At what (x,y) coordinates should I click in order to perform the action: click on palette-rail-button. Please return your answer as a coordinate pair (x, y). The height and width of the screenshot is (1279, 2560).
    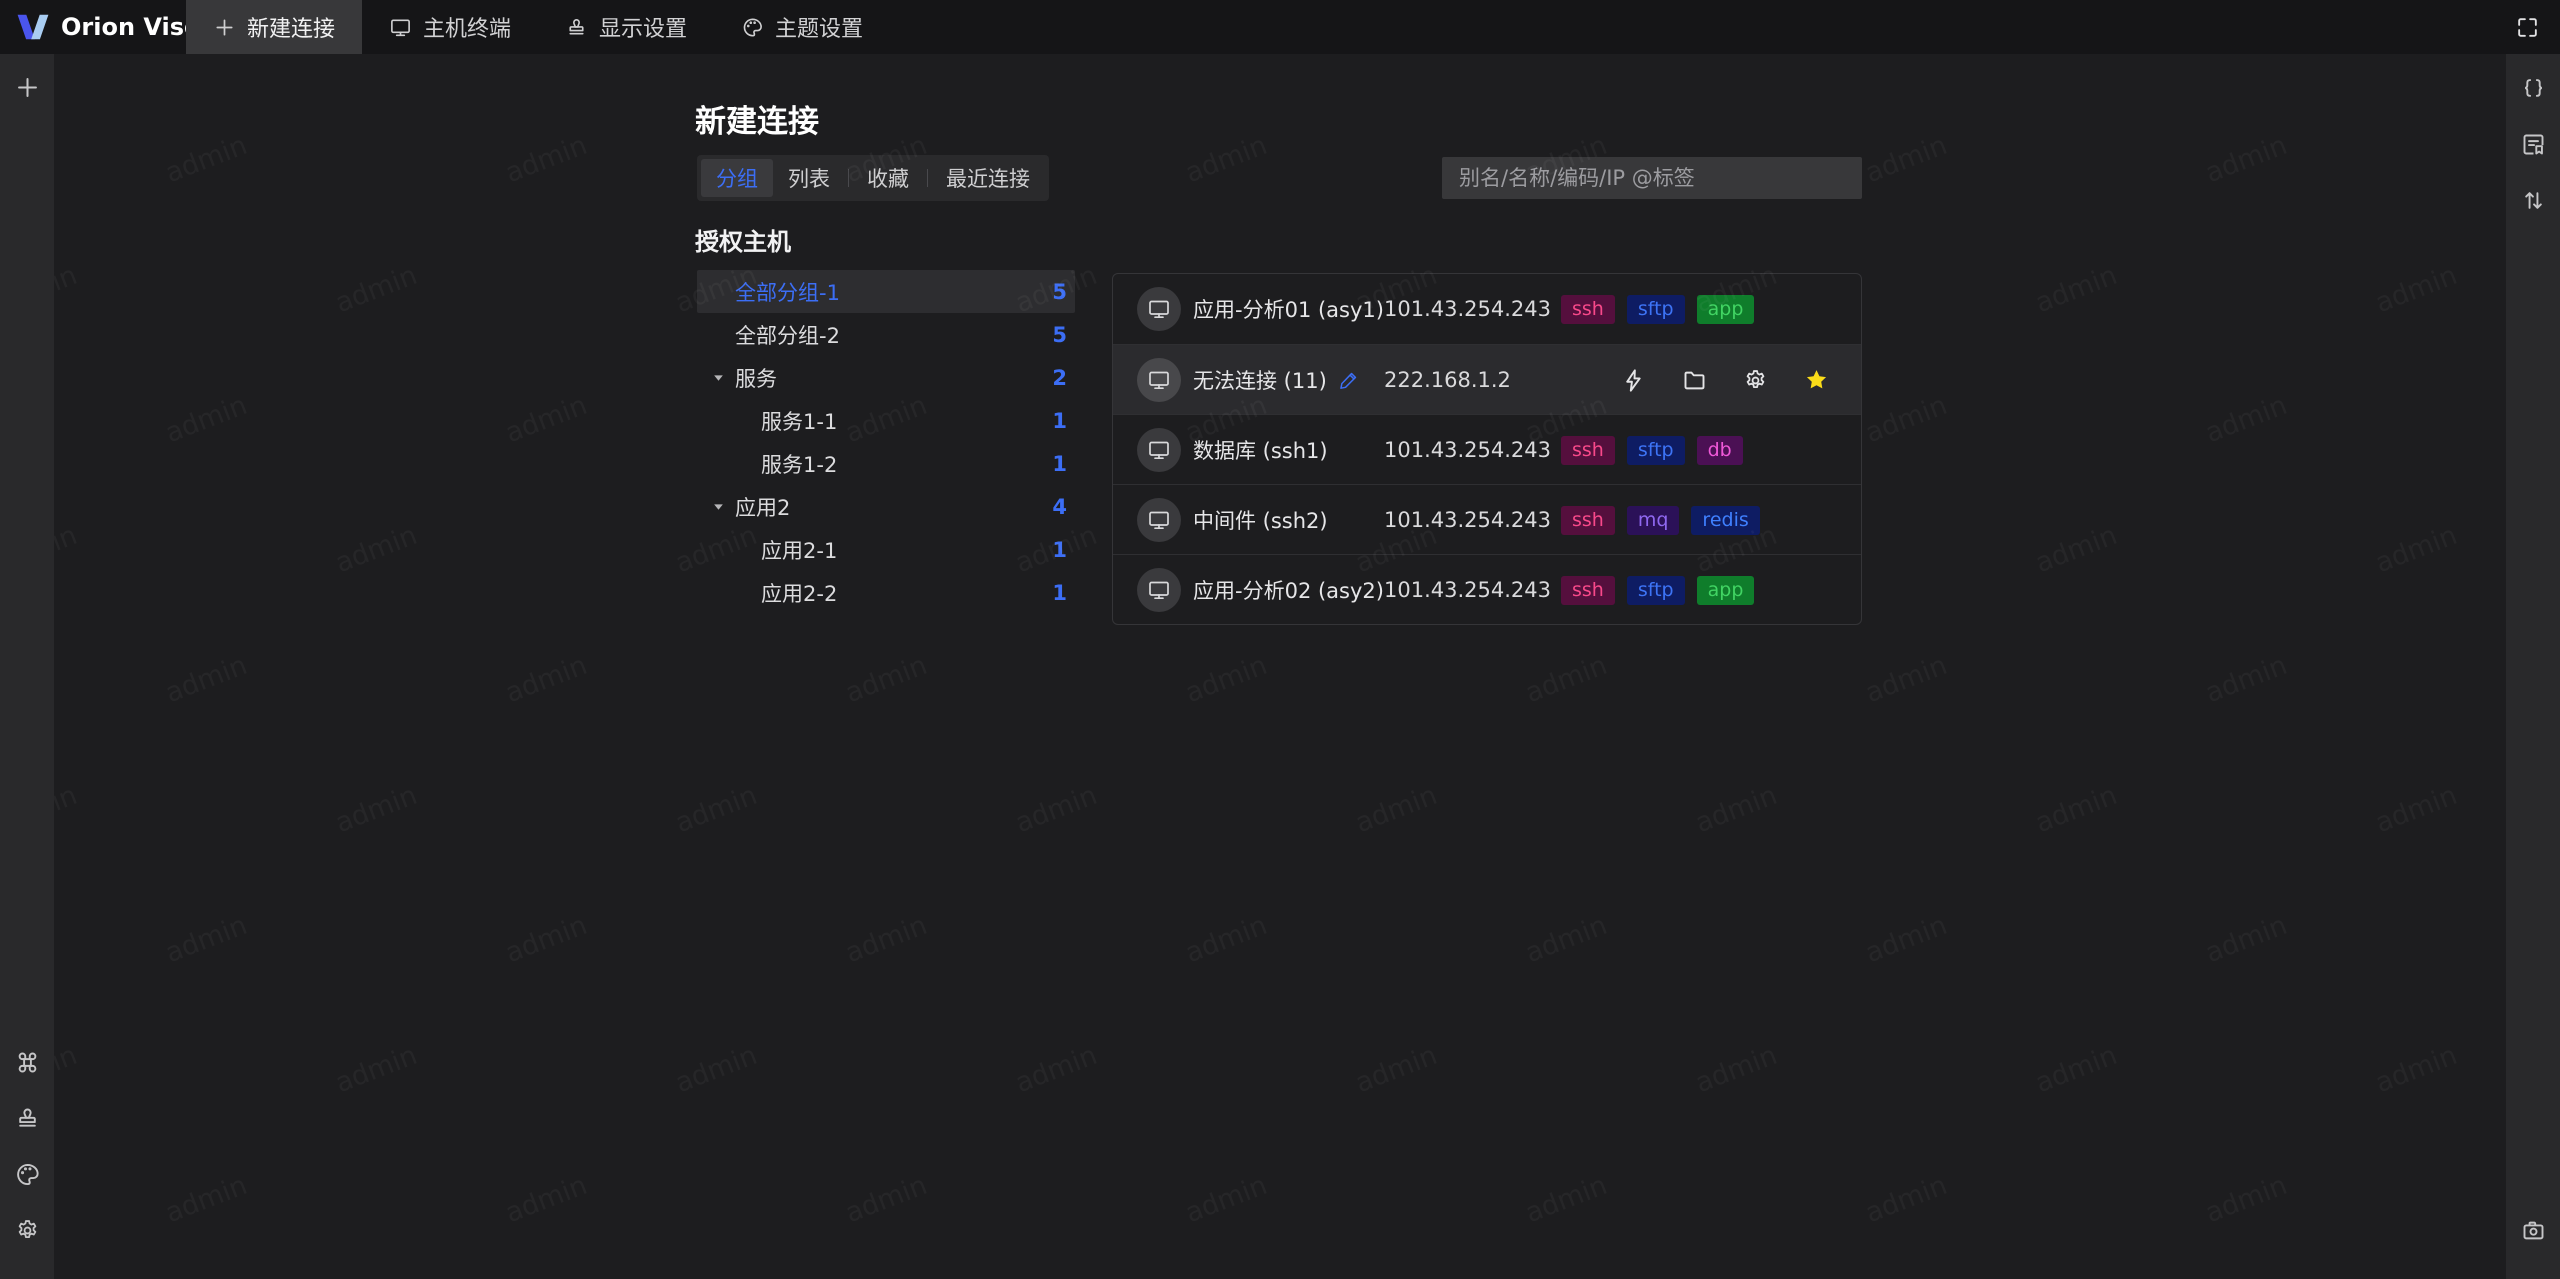
    Looking at the image, I should click on (27, 1174).